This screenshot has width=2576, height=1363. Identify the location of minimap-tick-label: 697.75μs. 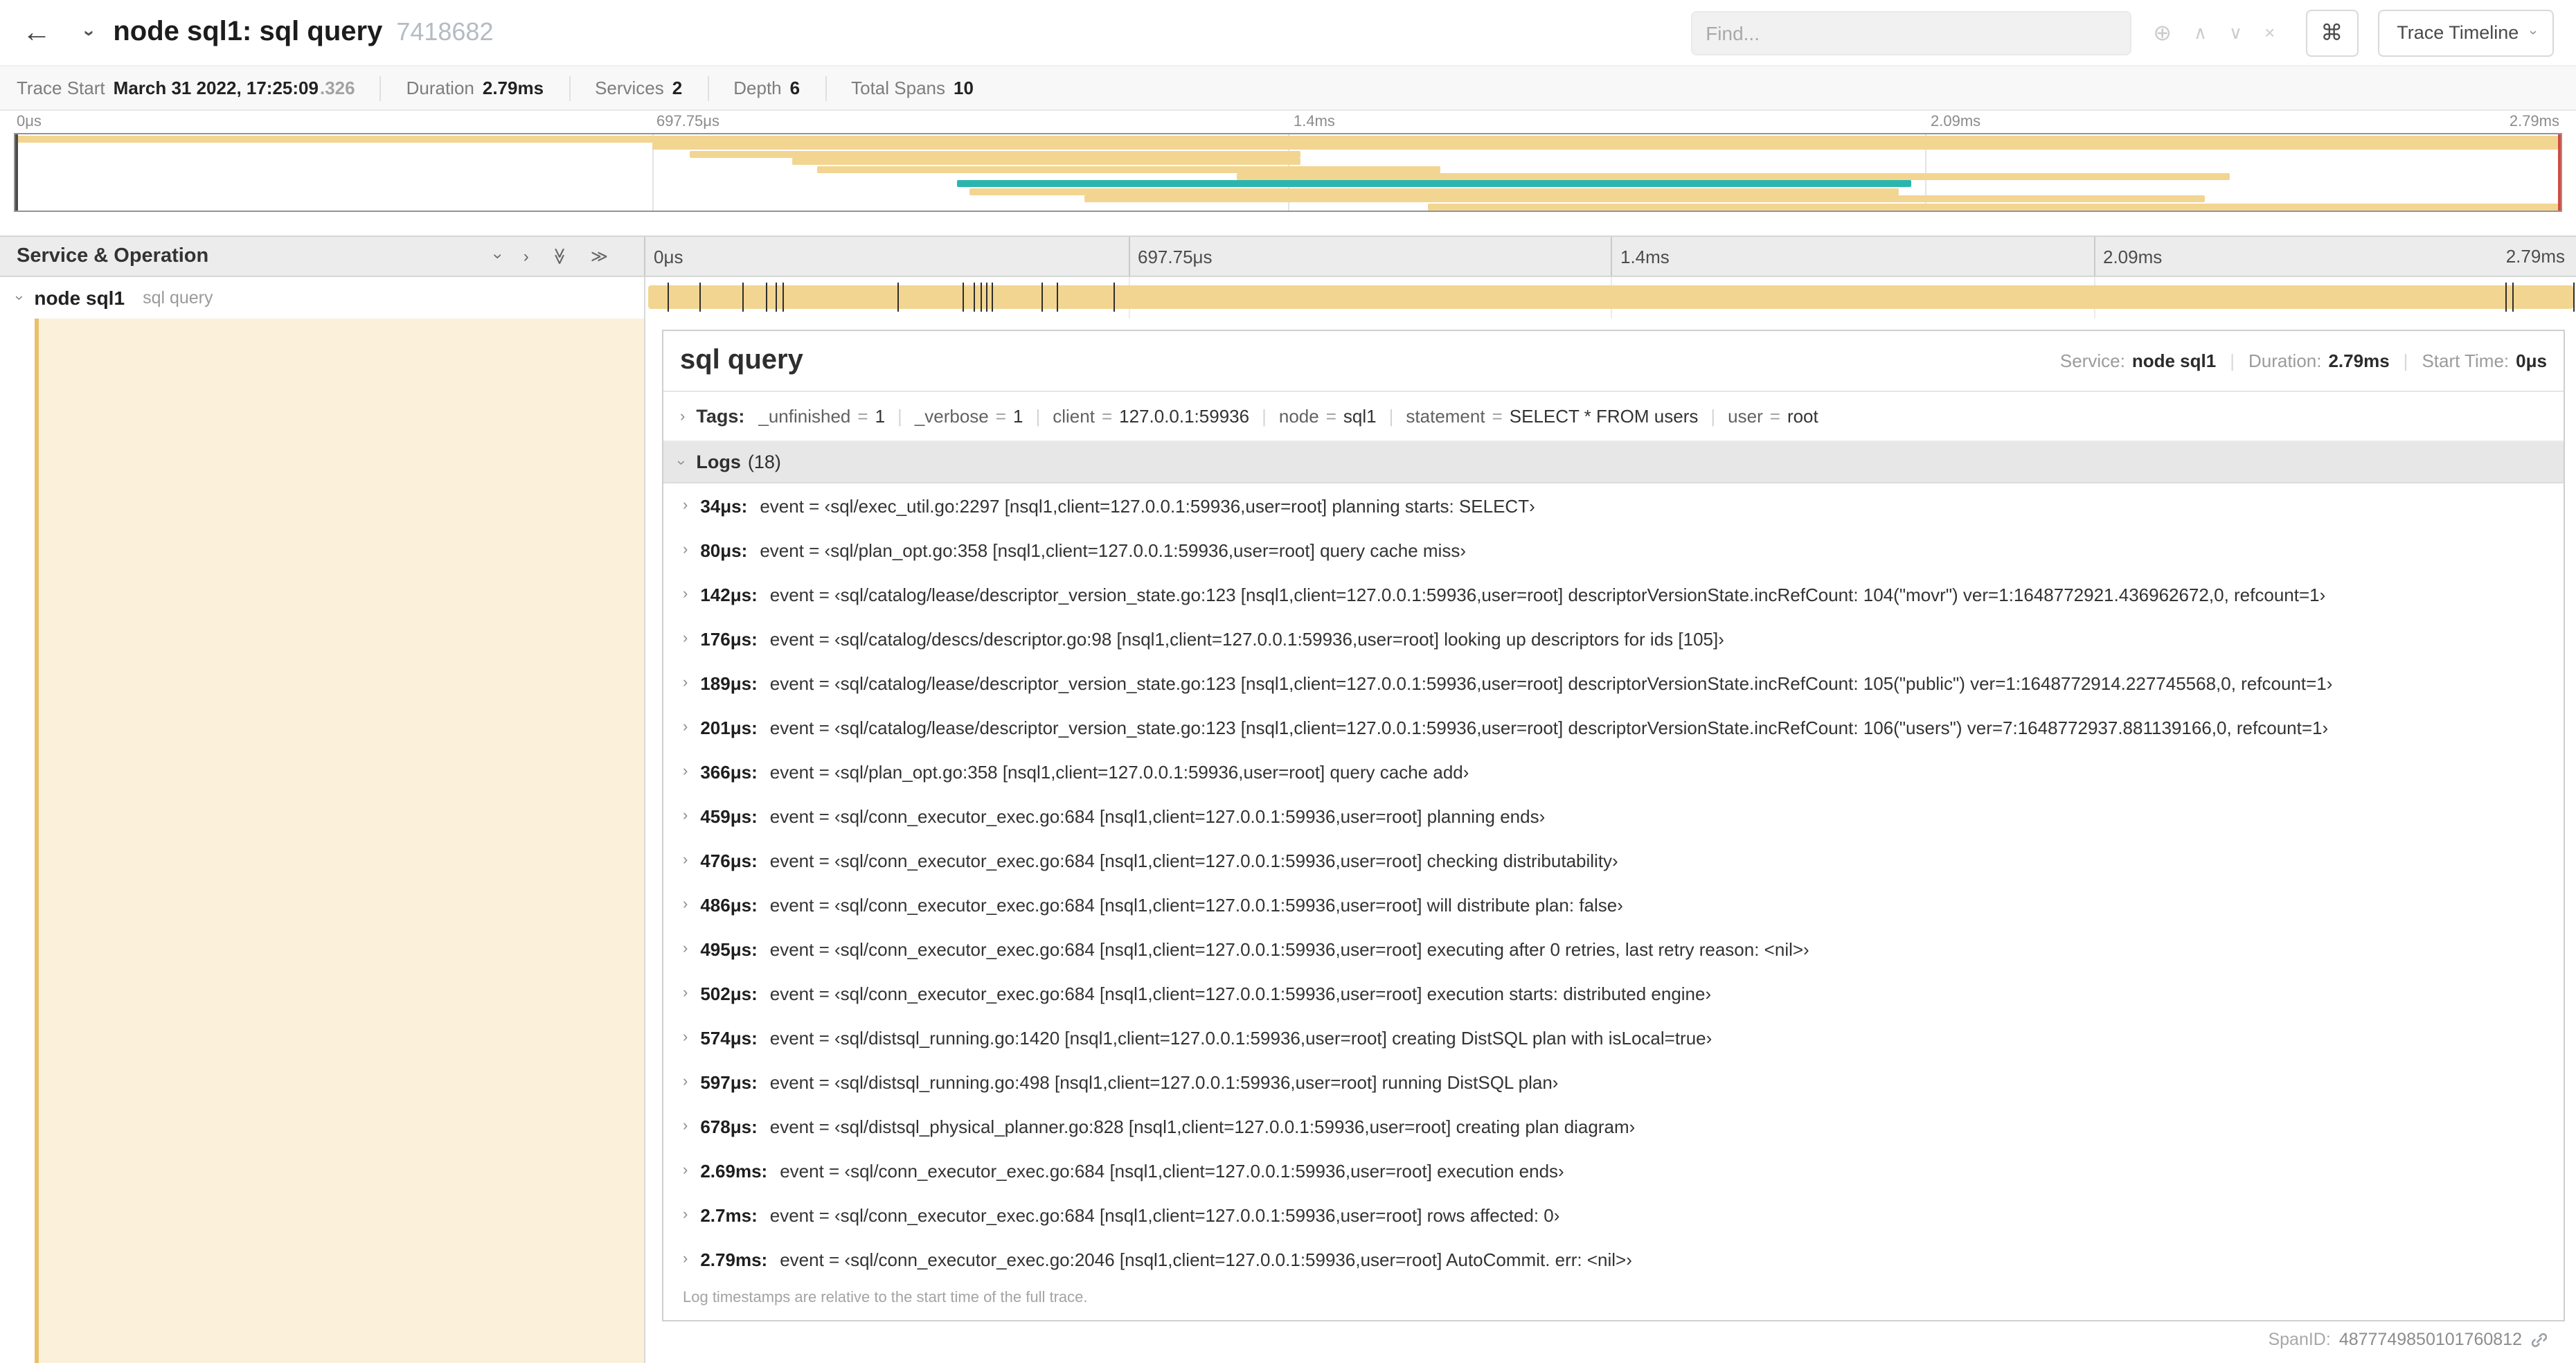
(687, 122).